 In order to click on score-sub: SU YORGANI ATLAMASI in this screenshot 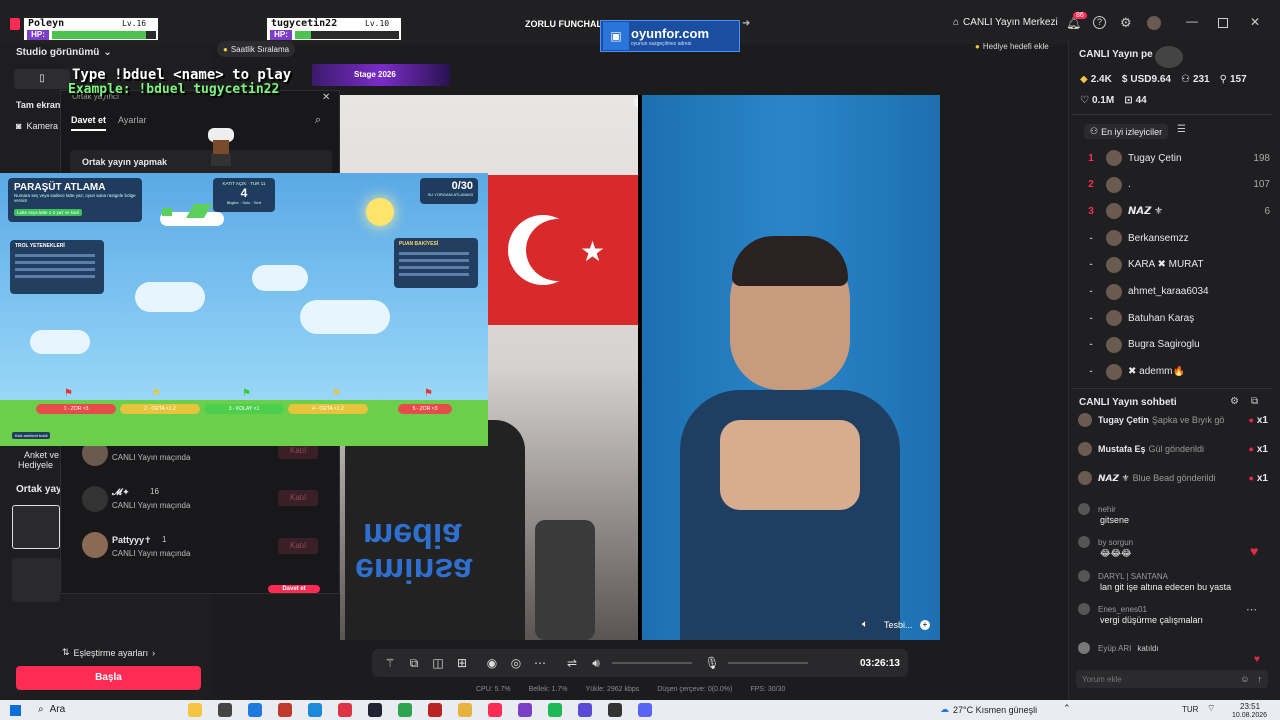, I will do `click(450, 194)`.